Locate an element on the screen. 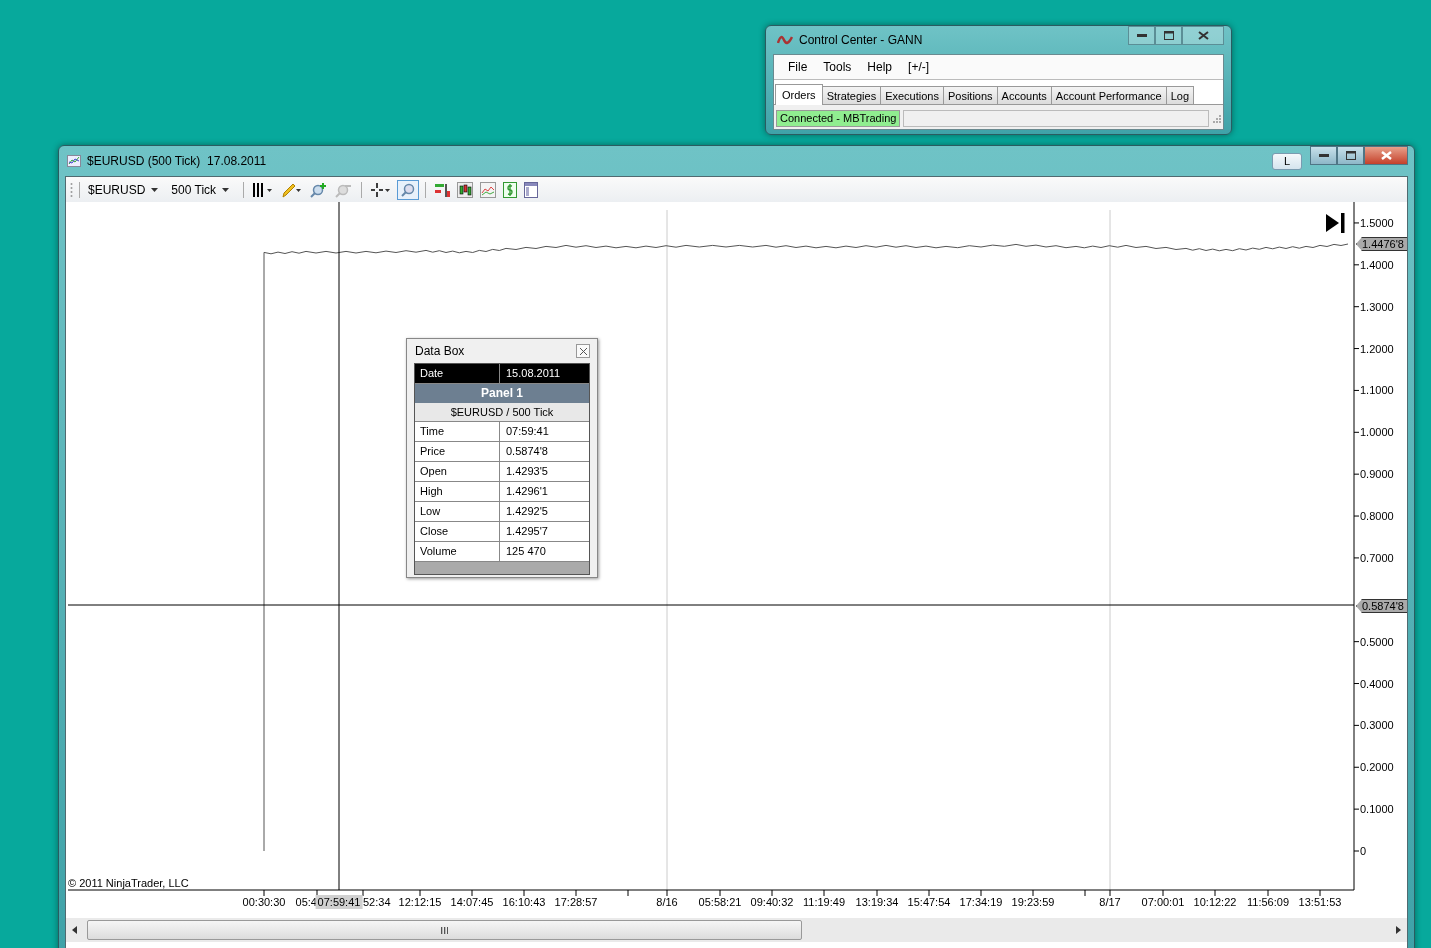  menu-item: [+/-] is located at coordinates (919, 67).